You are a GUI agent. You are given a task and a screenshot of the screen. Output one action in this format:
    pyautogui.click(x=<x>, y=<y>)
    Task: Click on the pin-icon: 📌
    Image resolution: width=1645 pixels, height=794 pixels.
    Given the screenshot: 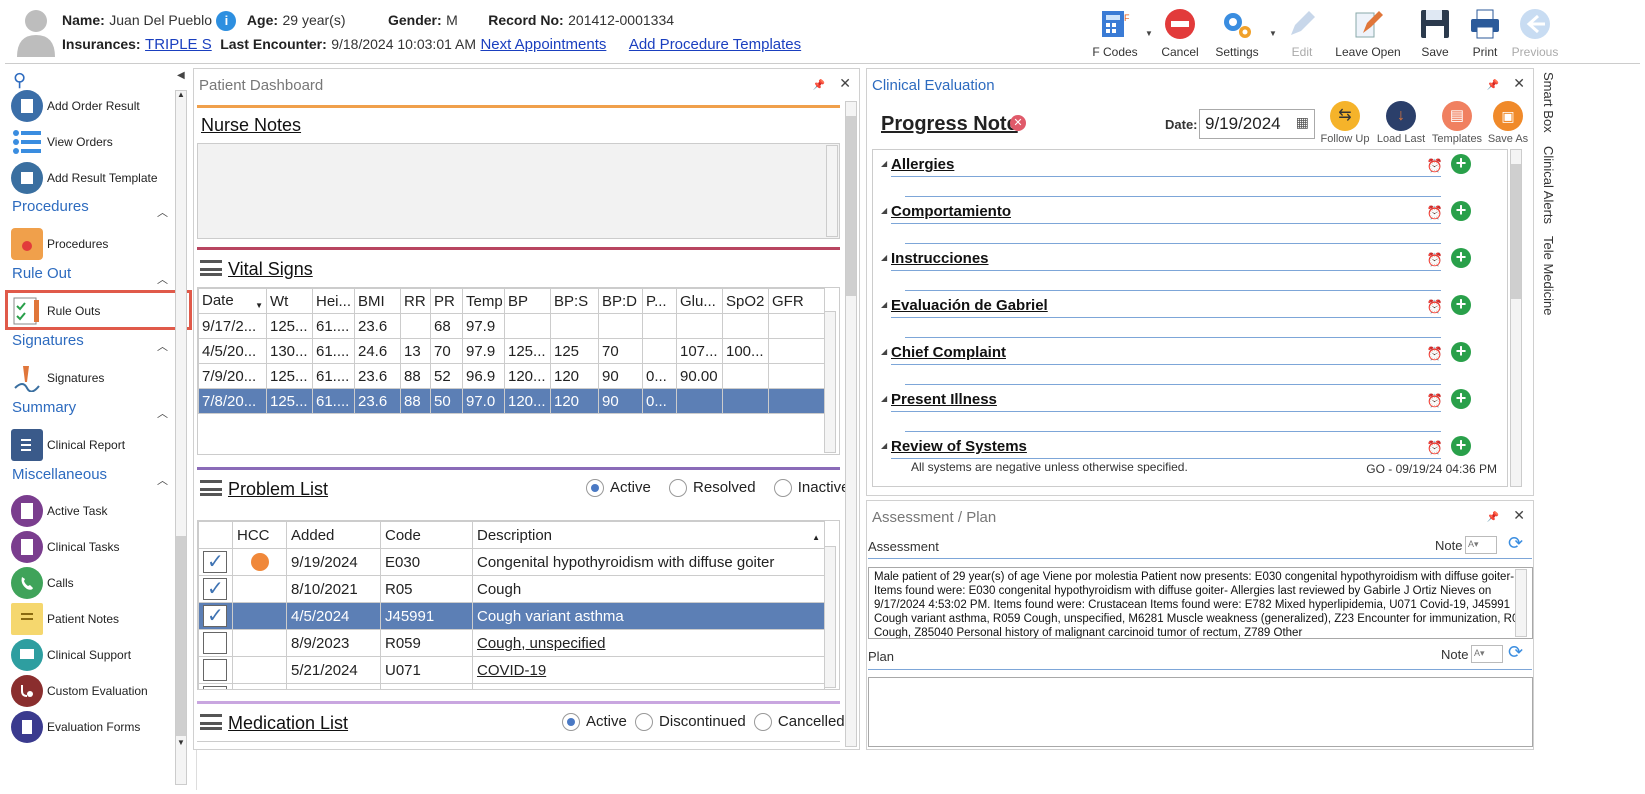 What is the action you would take?
    pyautogui.click(x=819, y=85)
    